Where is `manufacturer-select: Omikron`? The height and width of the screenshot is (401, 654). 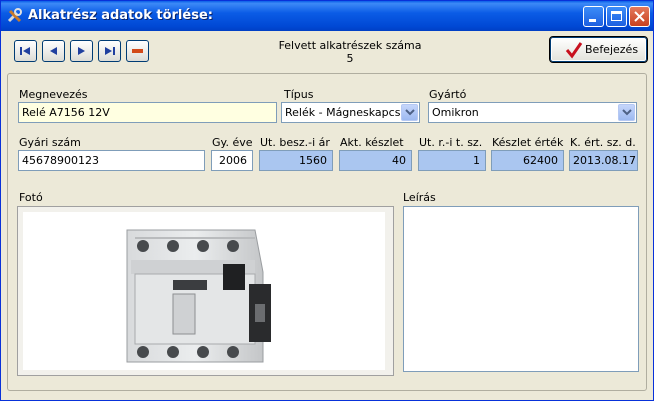 manufacturer-select: Omikron is located at coordinates (532, 112).